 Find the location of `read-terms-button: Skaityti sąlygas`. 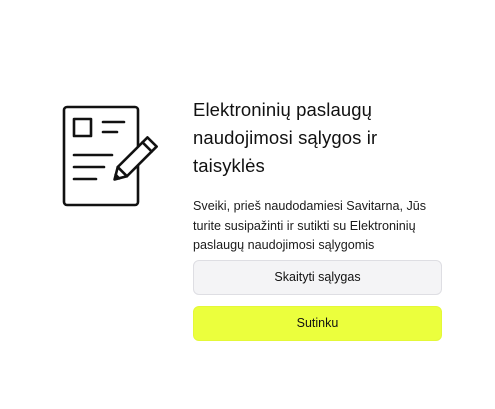

read-terms-button: Skaityti sąlygas is located at coordinates (317, 277).